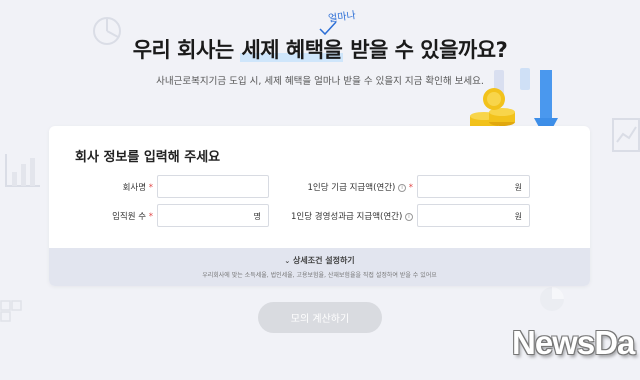 The width and height of the screenshot is (640, 380). What do you see at coordinates (324, 260) in the screenshot?
I see `detail-toggle-label: 상세조건 설정하기` at bounding box center [324, 260].